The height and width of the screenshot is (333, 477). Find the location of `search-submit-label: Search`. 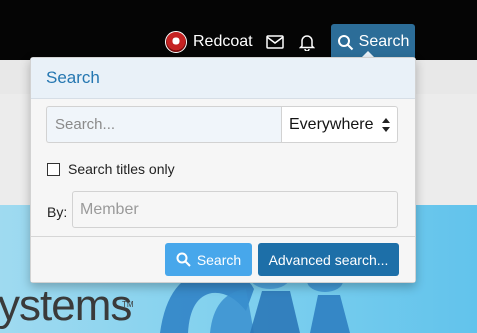

search-submit-label: Search is located at coordinates (219, 259).